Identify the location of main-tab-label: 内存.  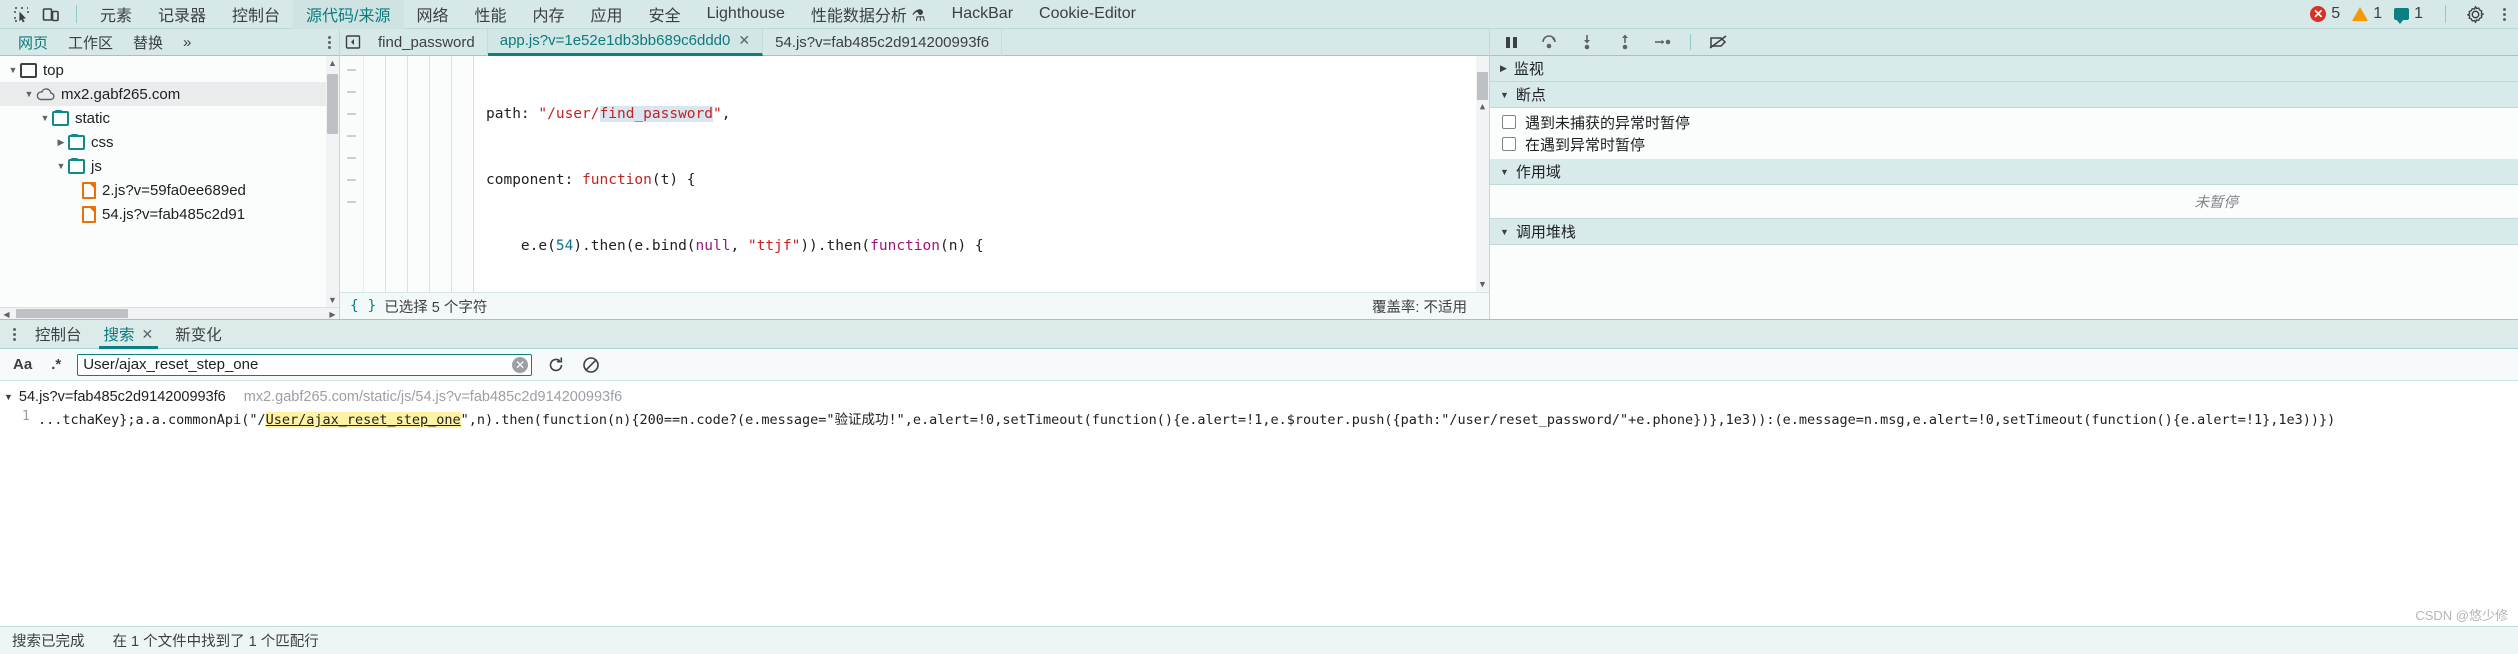
(548, 16).